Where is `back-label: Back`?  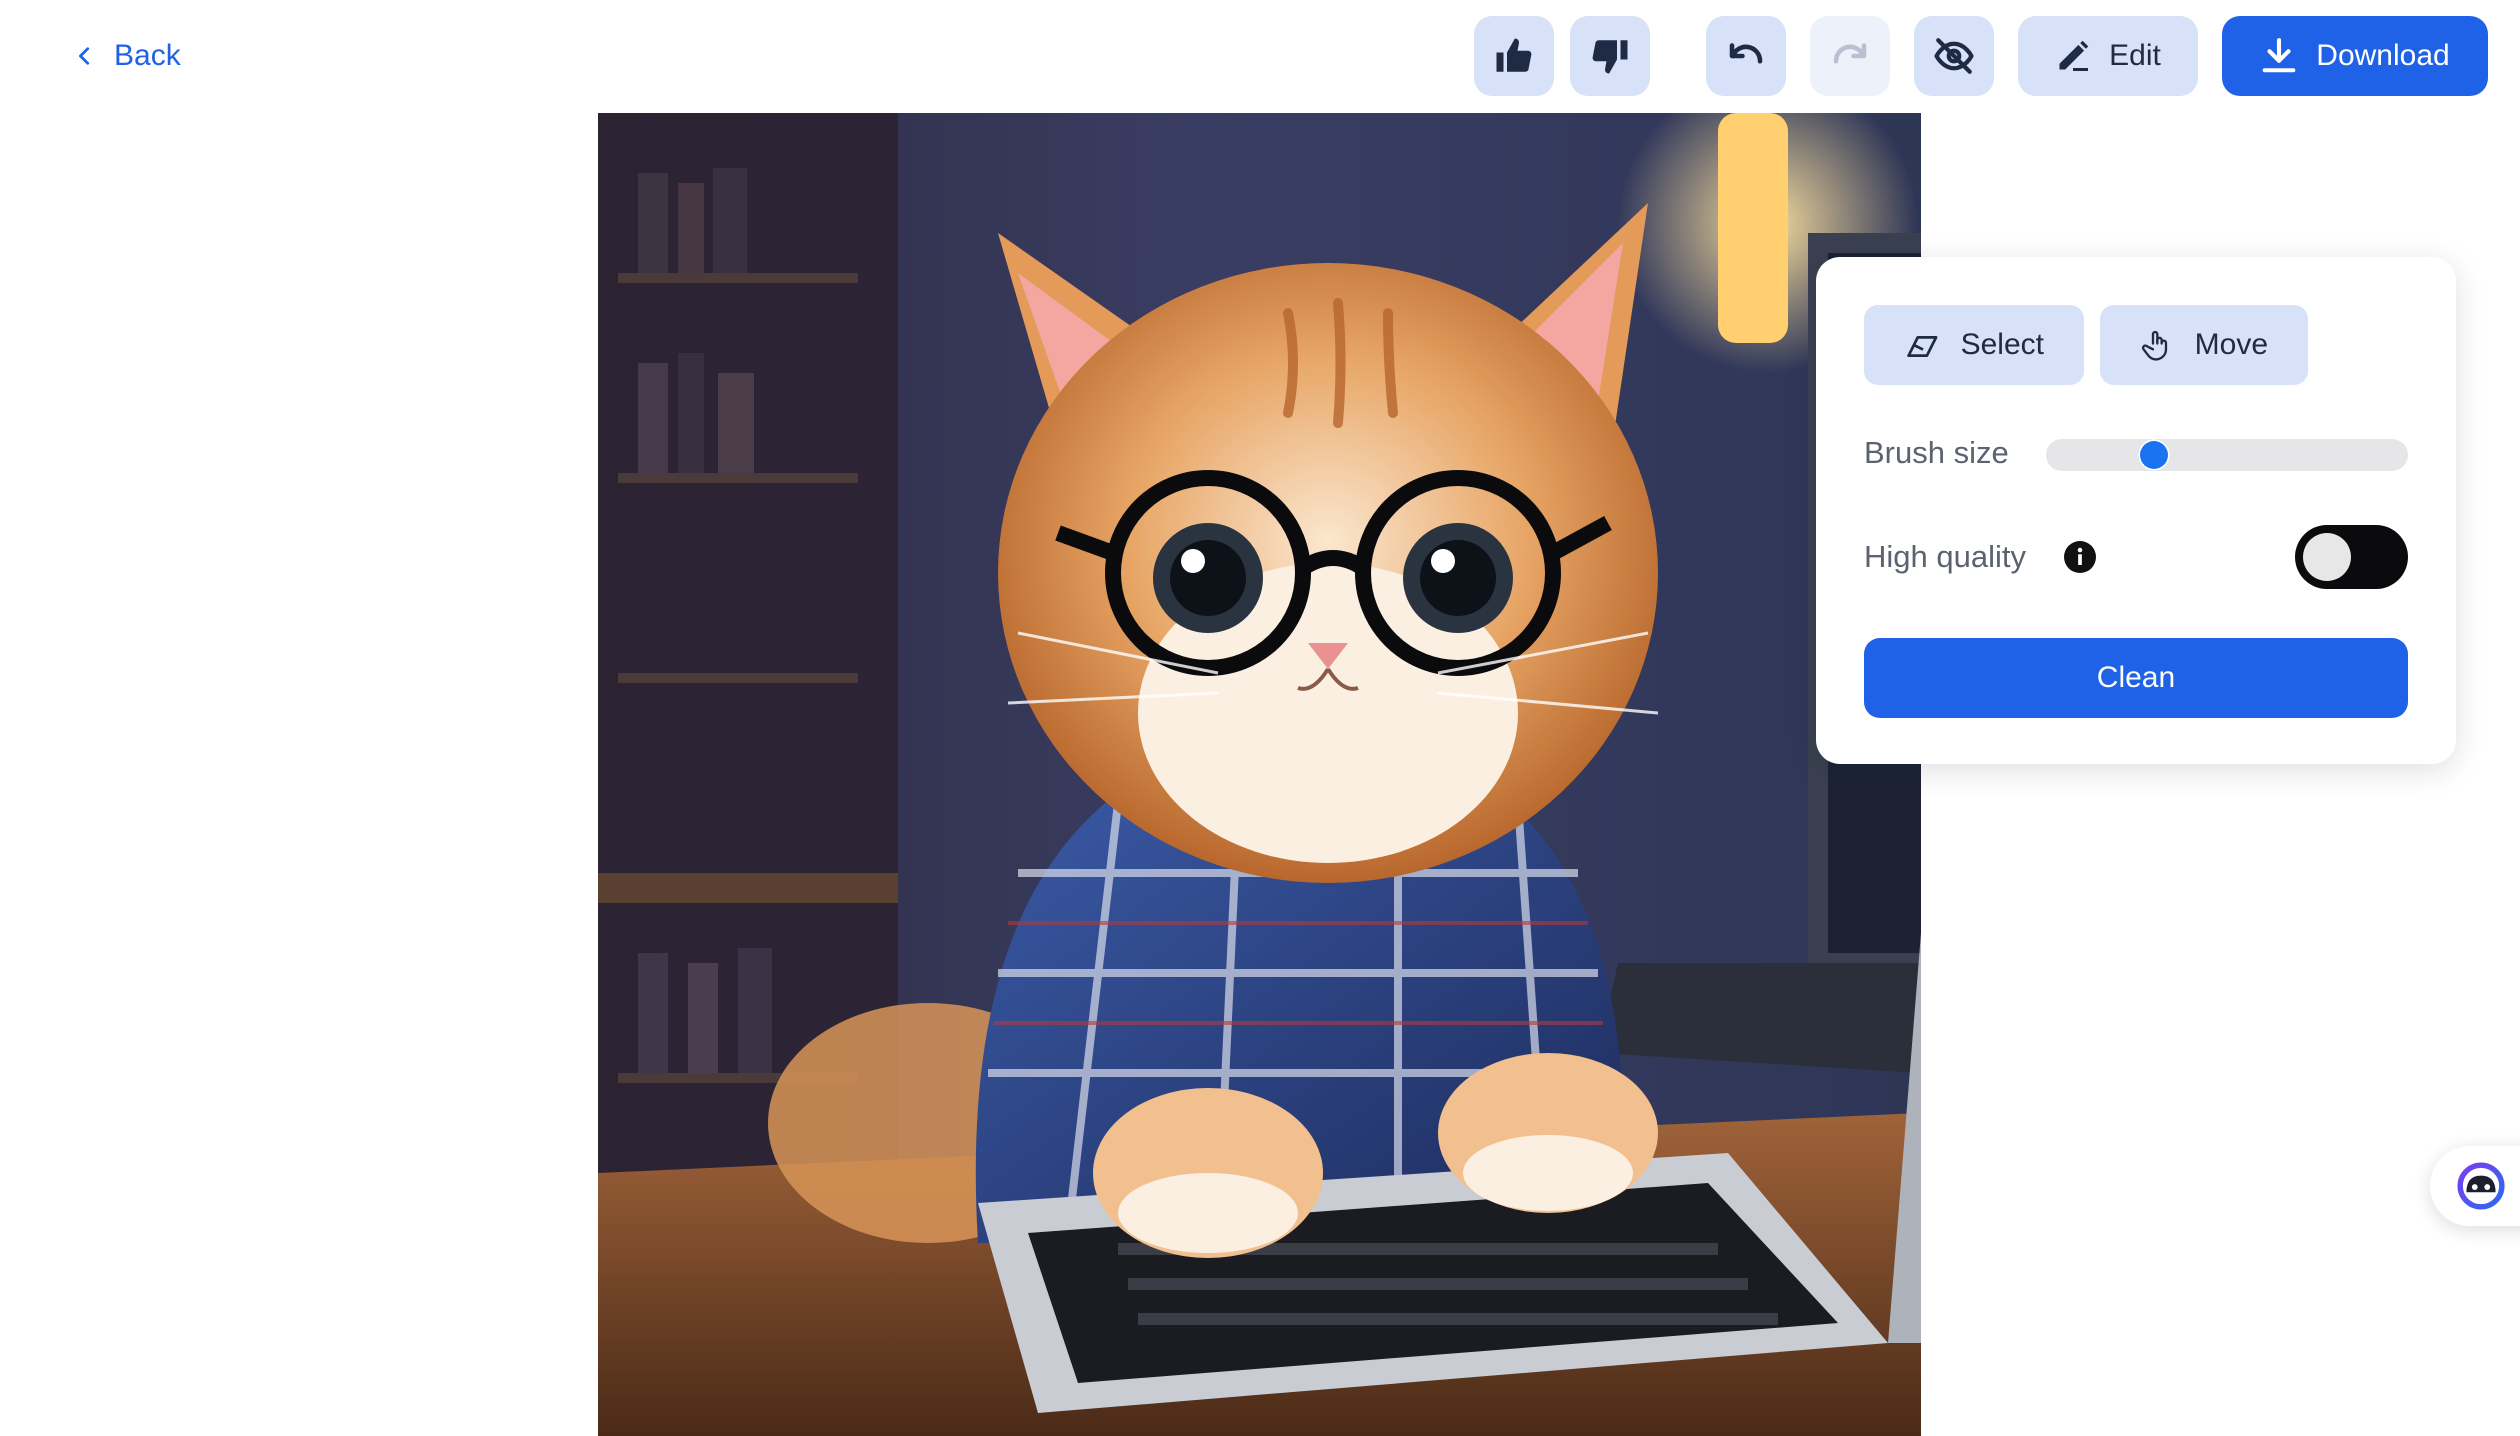
back-label: Back is located at coordinates (147, 55).